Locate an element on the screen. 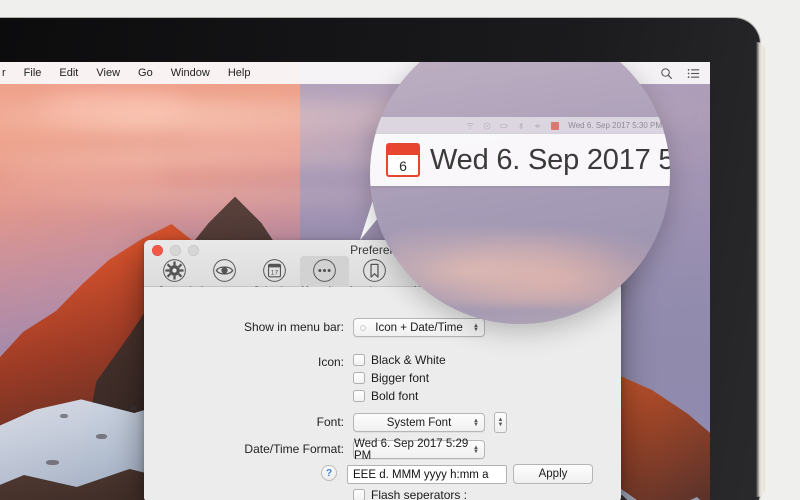  svg-text: 17 is located at coordinates (275, 272).